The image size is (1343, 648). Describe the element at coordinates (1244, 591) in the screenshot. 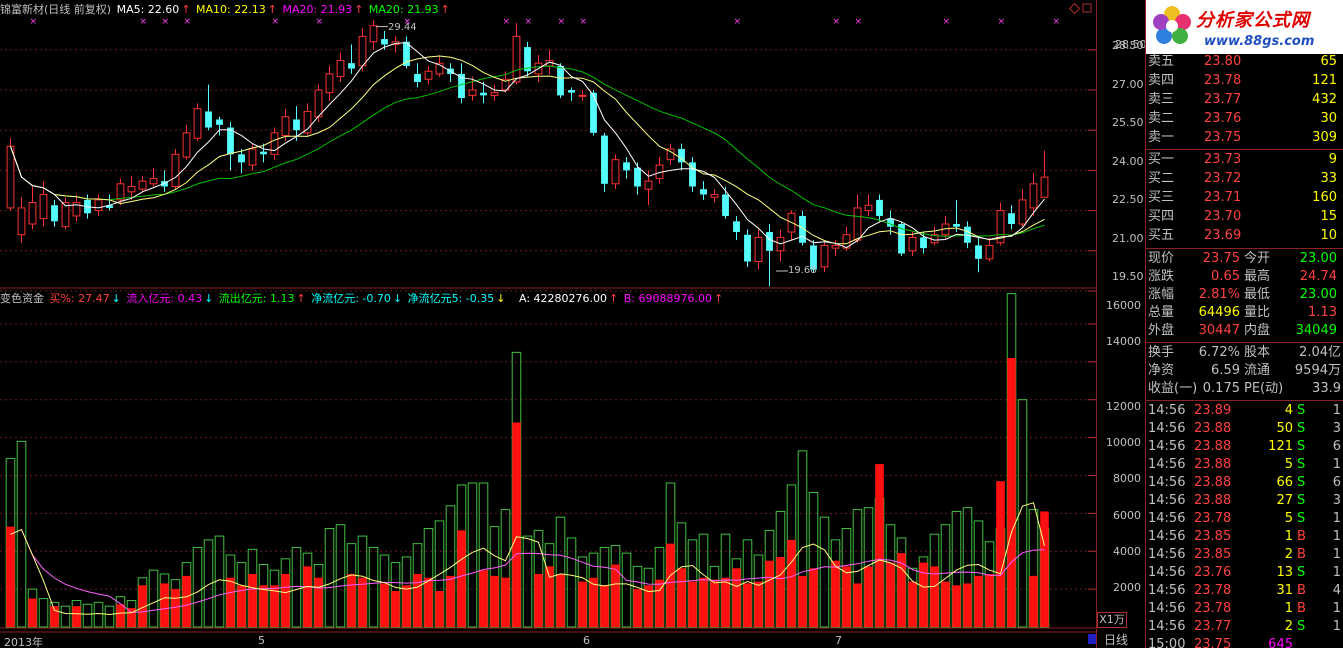

I see `tick-row: 14:56 23.78 31 B 4` at that location.